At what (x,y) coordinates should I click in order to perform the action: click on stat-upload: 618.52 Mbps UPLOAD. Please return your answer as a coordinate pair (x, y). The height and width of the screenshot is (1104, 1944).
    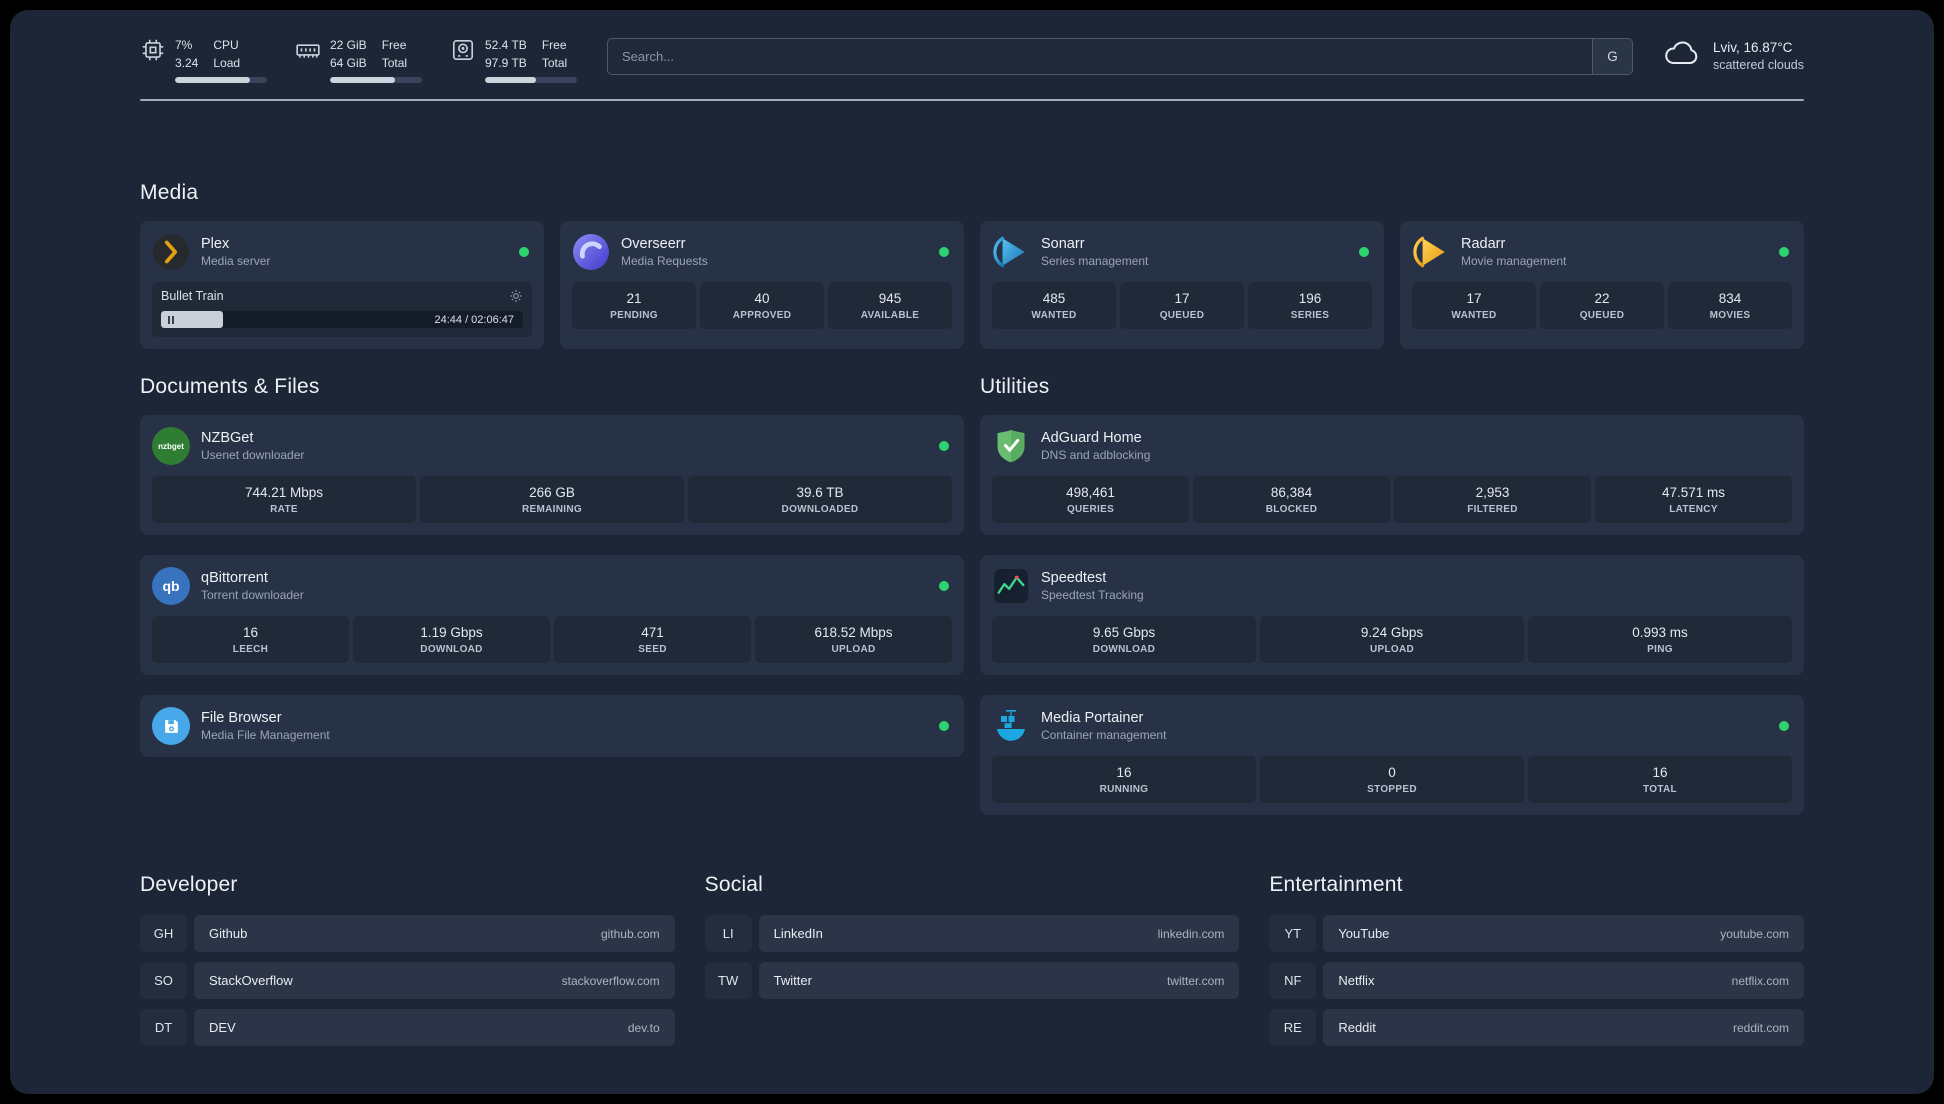
    Looking at the image, I should click on (853, 639).